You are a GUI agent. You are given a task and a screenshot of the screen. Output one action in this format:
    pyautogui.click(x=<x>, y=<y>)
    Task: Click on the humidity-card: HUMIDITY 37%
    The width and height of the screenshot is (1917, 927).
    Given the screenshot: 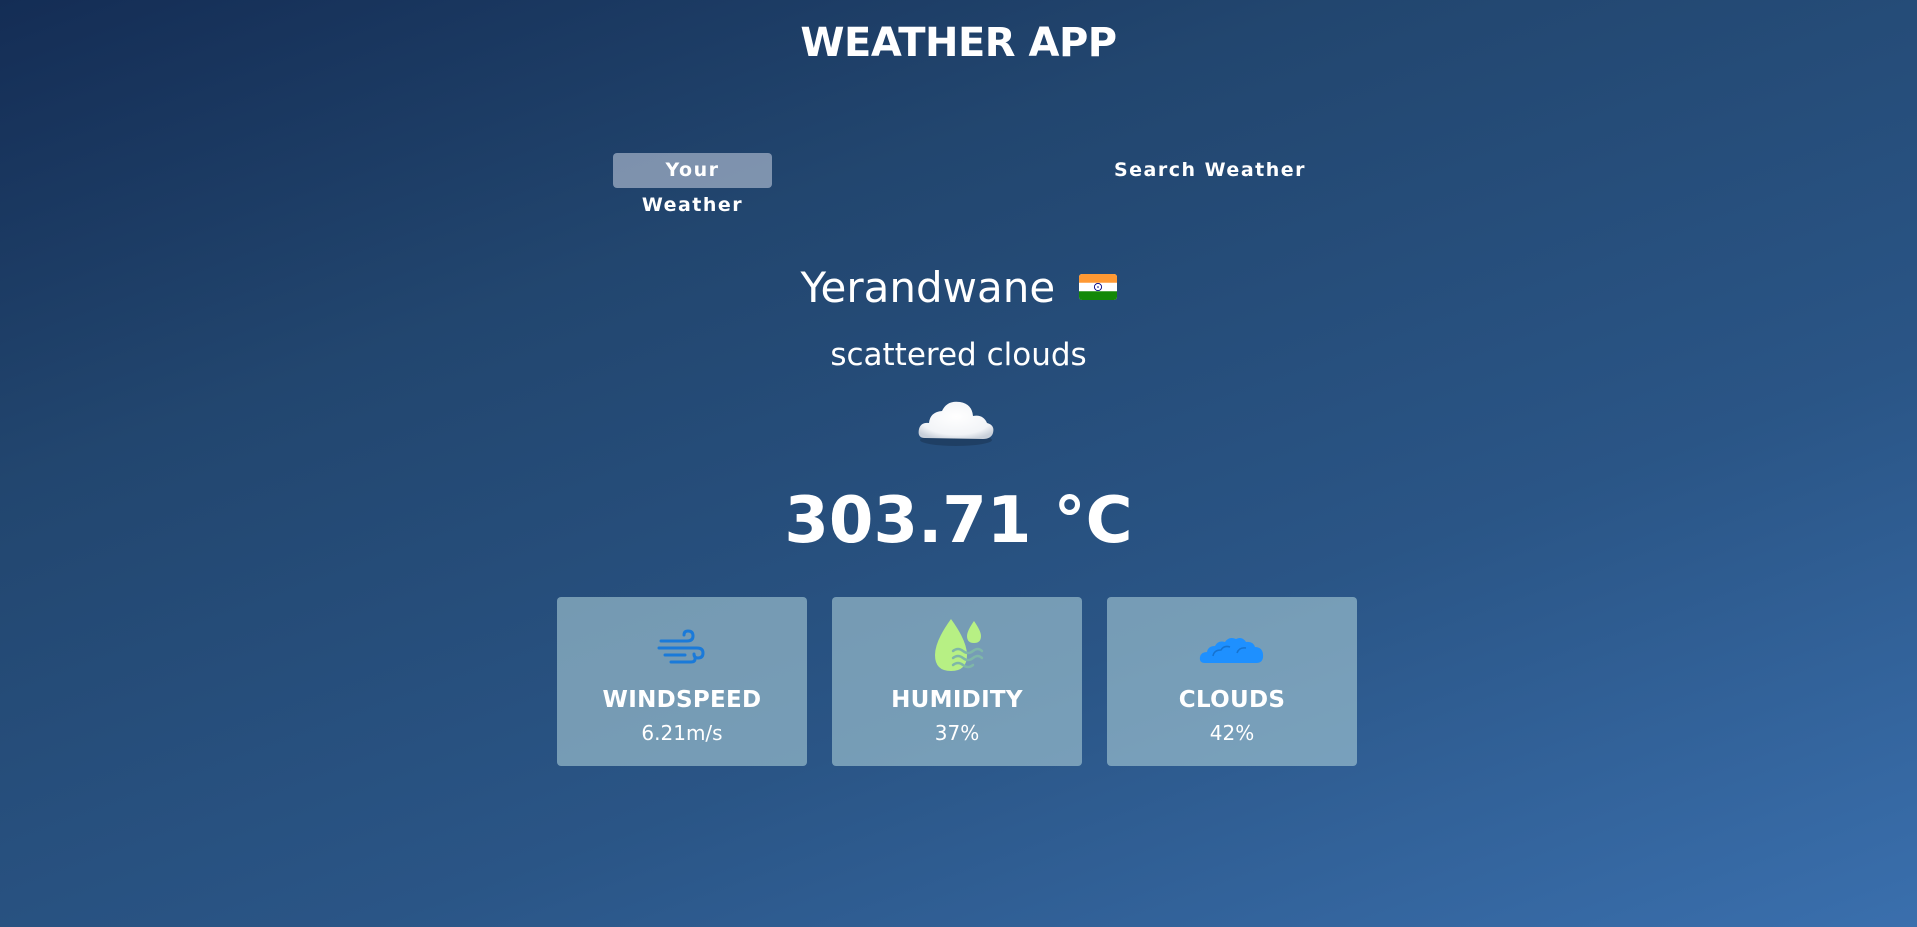 What is the action you would take?
    pyautogui.click(x=957, y=681)
    